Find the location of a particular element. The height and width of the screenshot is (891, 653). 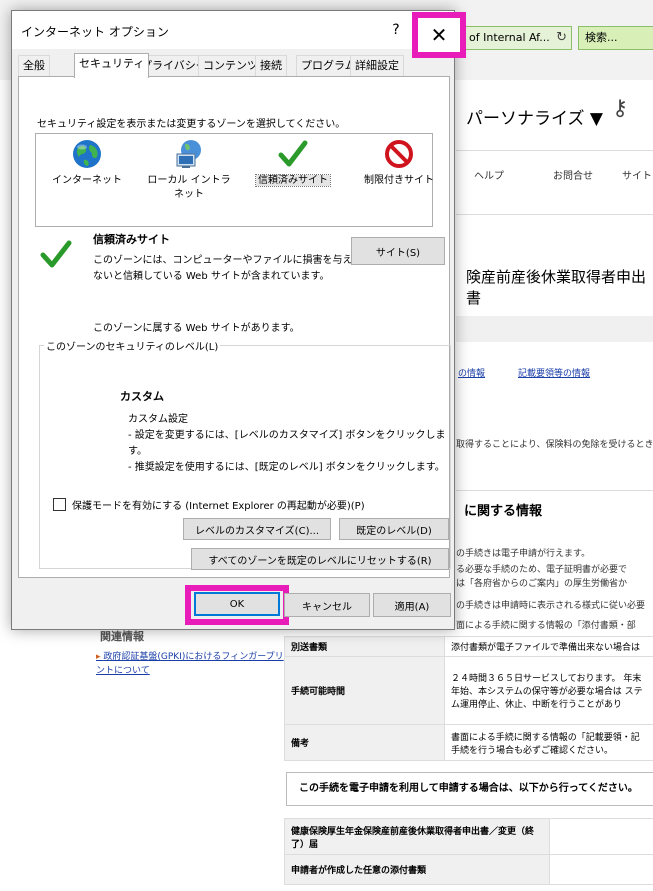

close-icon: ✕ is located at coordinates (439, 35).